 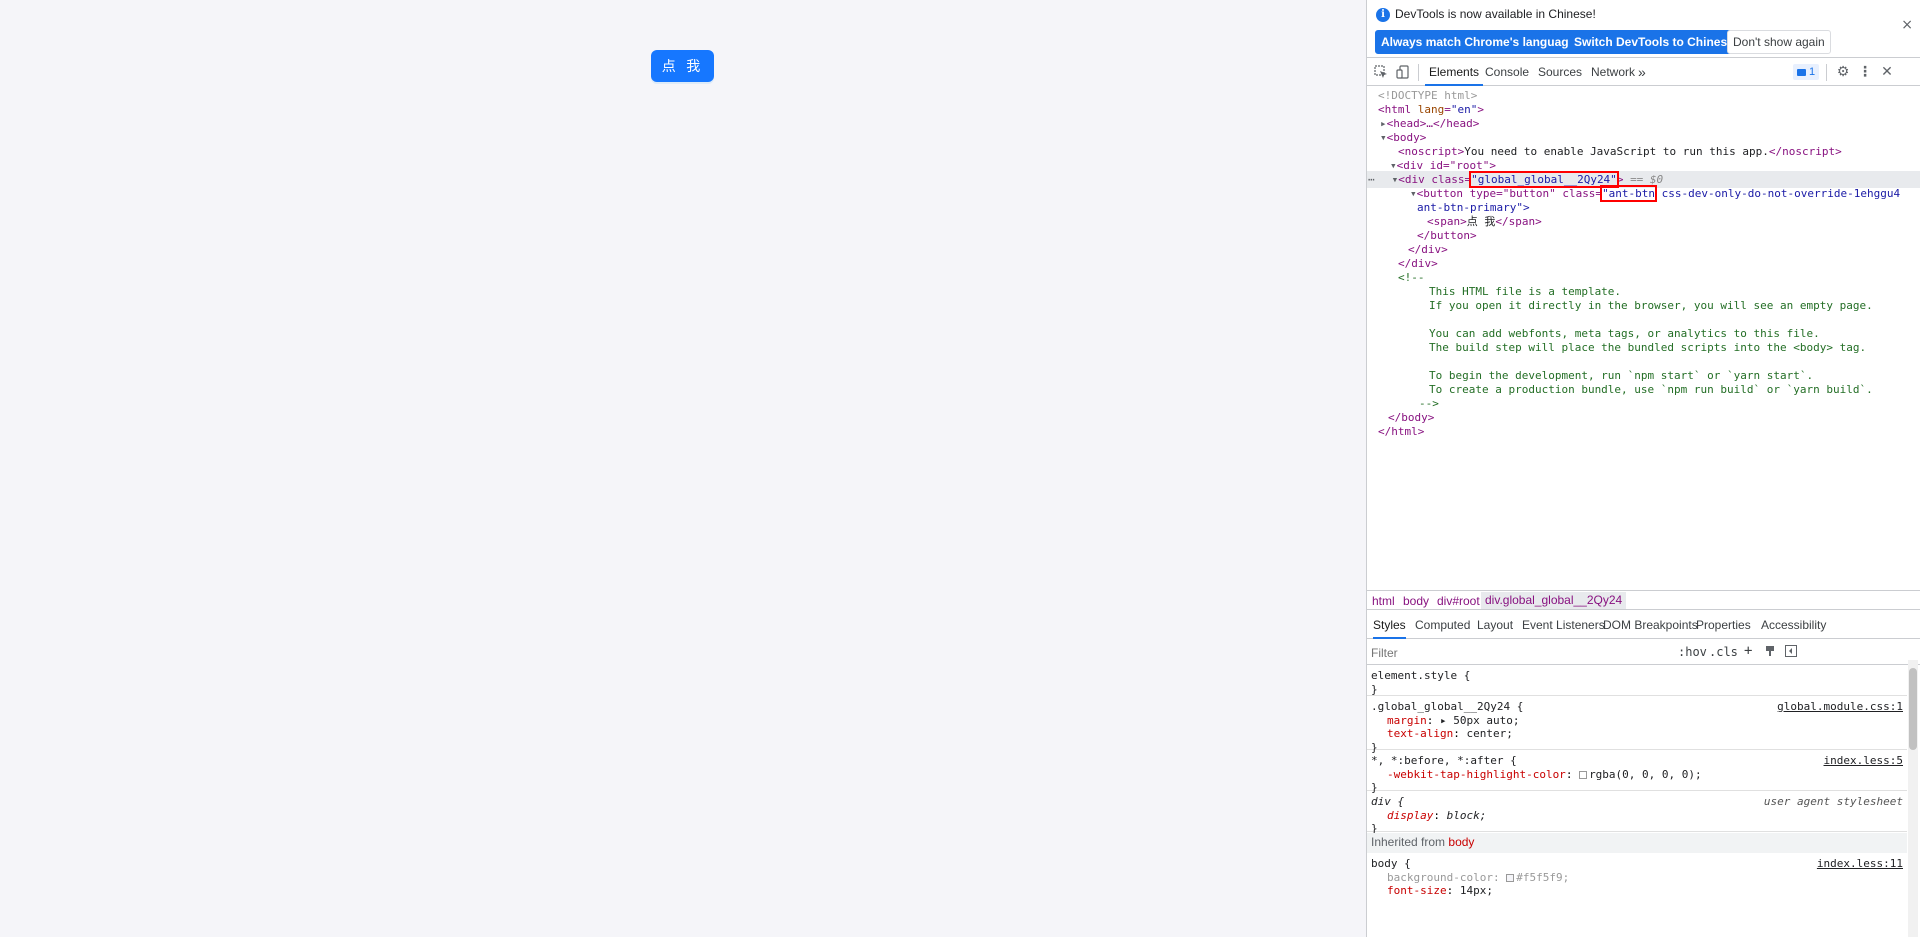 What do you see at coordinates (1637, 681) in the screenshot?
I see `element-style-rule: element.style { }` at bounding box center [1637, 681].